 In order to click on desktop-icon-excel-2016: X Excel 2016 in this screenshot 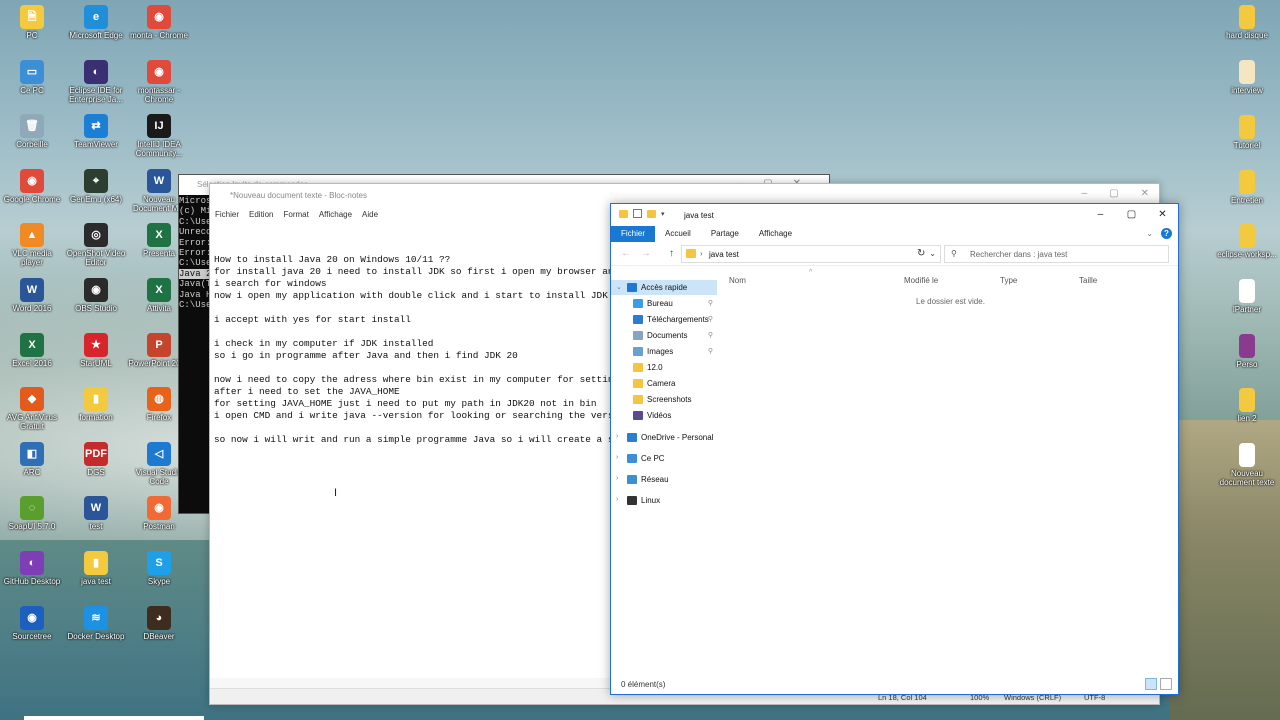, I will do `click(32, 350)`.